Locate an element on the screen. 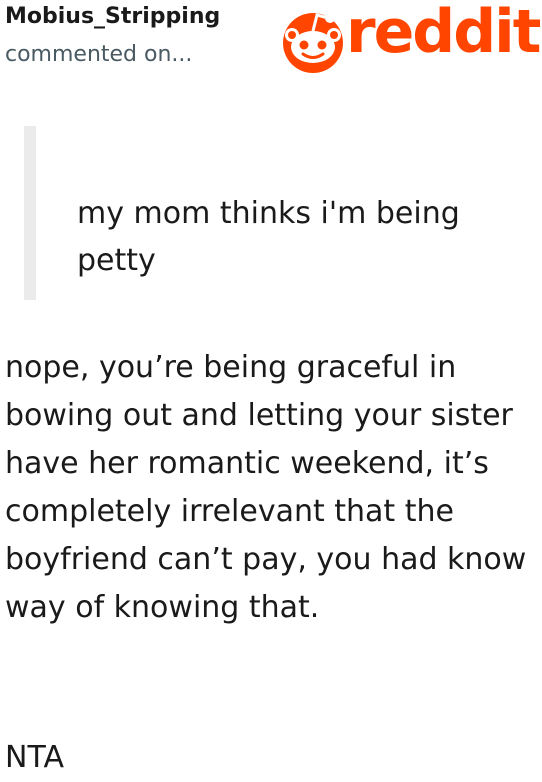 The height and width of the screenshot is (782, 542). reddit-wordmark: reddit is located at coordinates (443, 33).